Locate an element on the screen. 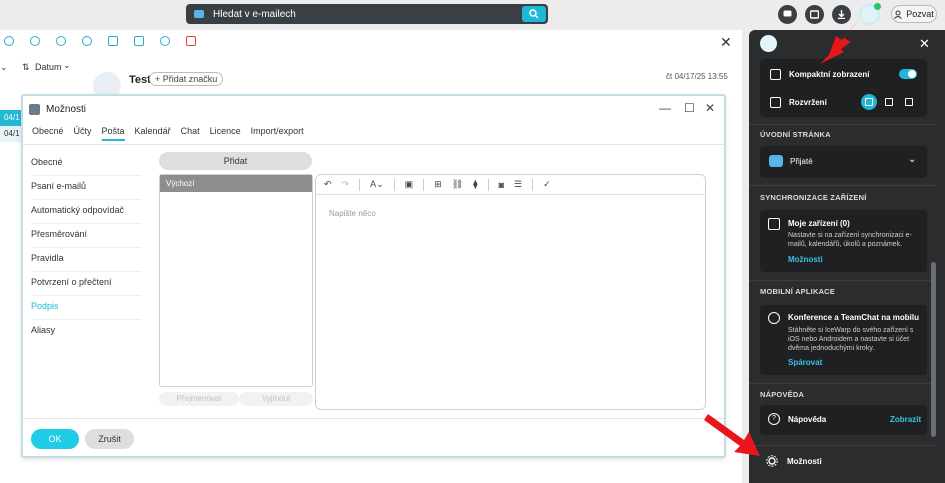  tab-chat: Chat is located at coordinates (190, 133).